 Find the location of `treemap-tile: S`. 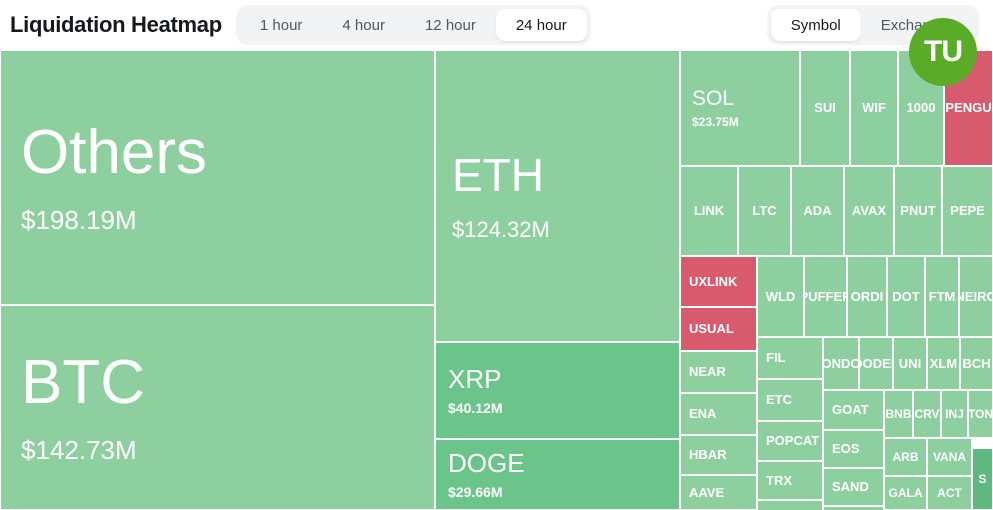

treemap-tile: S is located at coordinates (982, 479).